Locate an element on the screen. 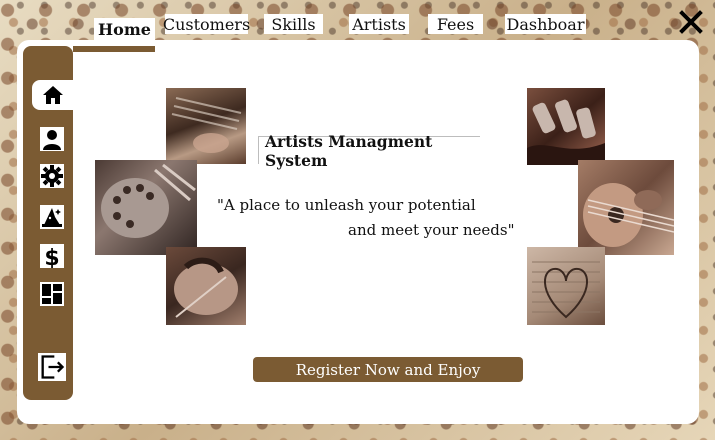  tab-artists: Artists is located at coordinates (379, 24).